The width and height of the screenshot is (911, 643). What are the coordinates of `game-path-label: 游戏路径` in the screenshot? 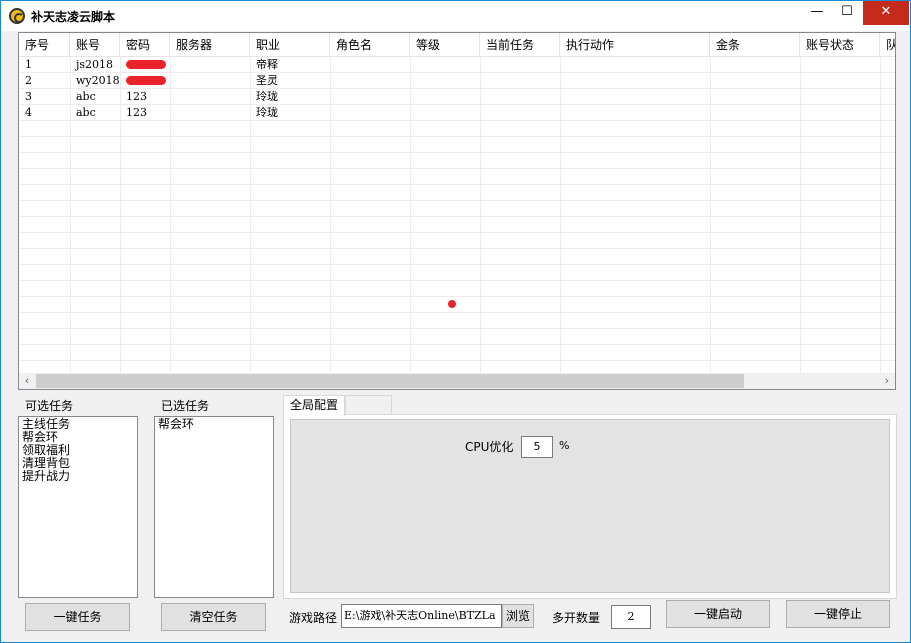 It's located at (313, 618).